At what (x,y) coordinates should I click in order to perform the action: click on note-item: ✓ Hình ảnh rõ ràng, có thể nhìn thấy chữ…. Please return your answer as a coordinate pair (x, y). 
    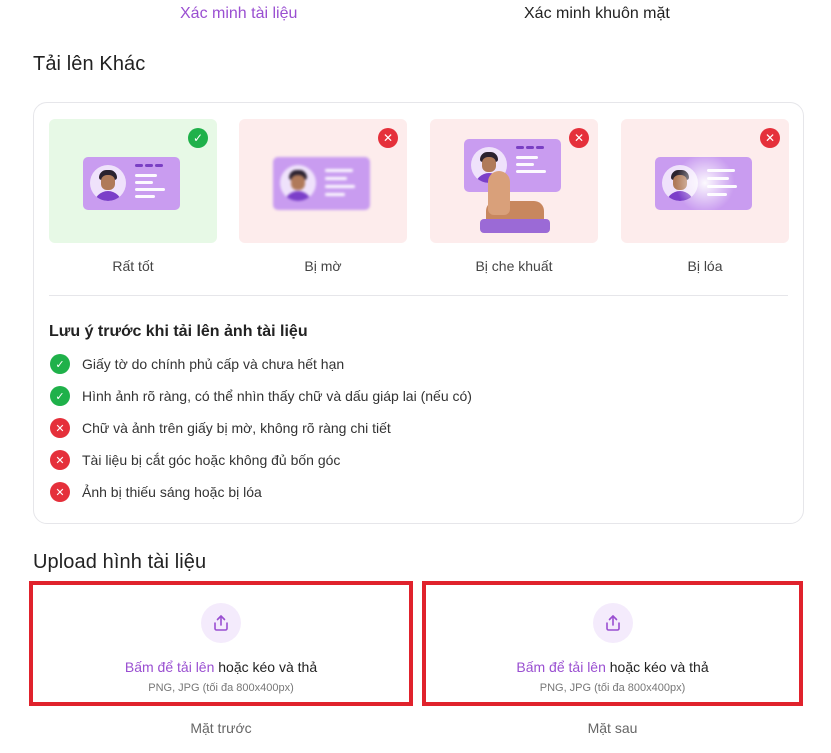
    Looking at the image, I should click on (261, 396).